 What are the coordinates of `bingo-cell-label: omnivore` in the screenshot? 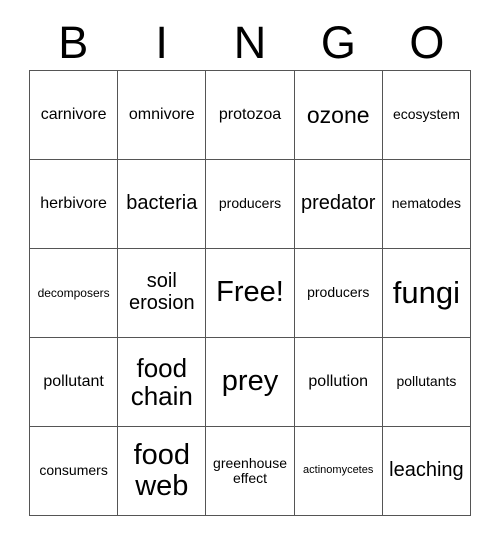 It's located at (161, 115).